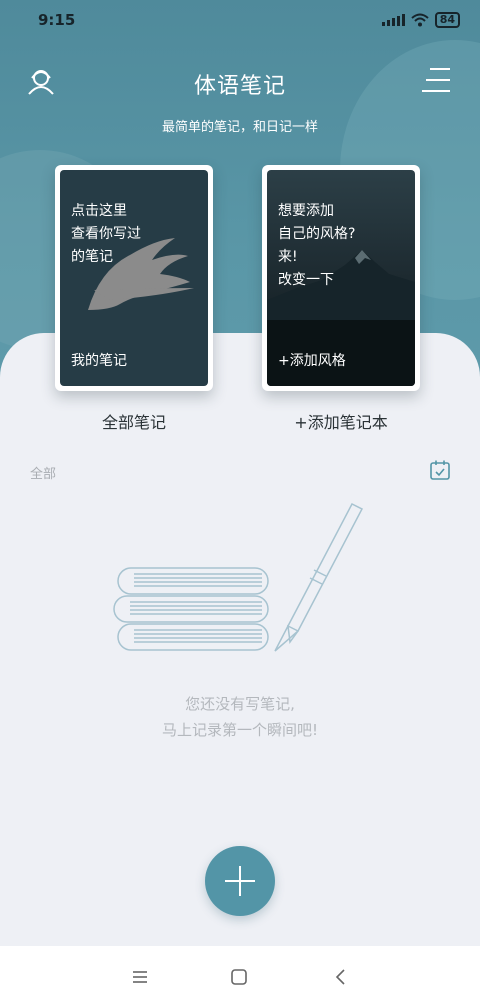  What do you see at coordinates (239, 127) in the screenshot?
I see `app-subtitle: 最简单的笔记，和日记一样` at bounding box center [239, 127].